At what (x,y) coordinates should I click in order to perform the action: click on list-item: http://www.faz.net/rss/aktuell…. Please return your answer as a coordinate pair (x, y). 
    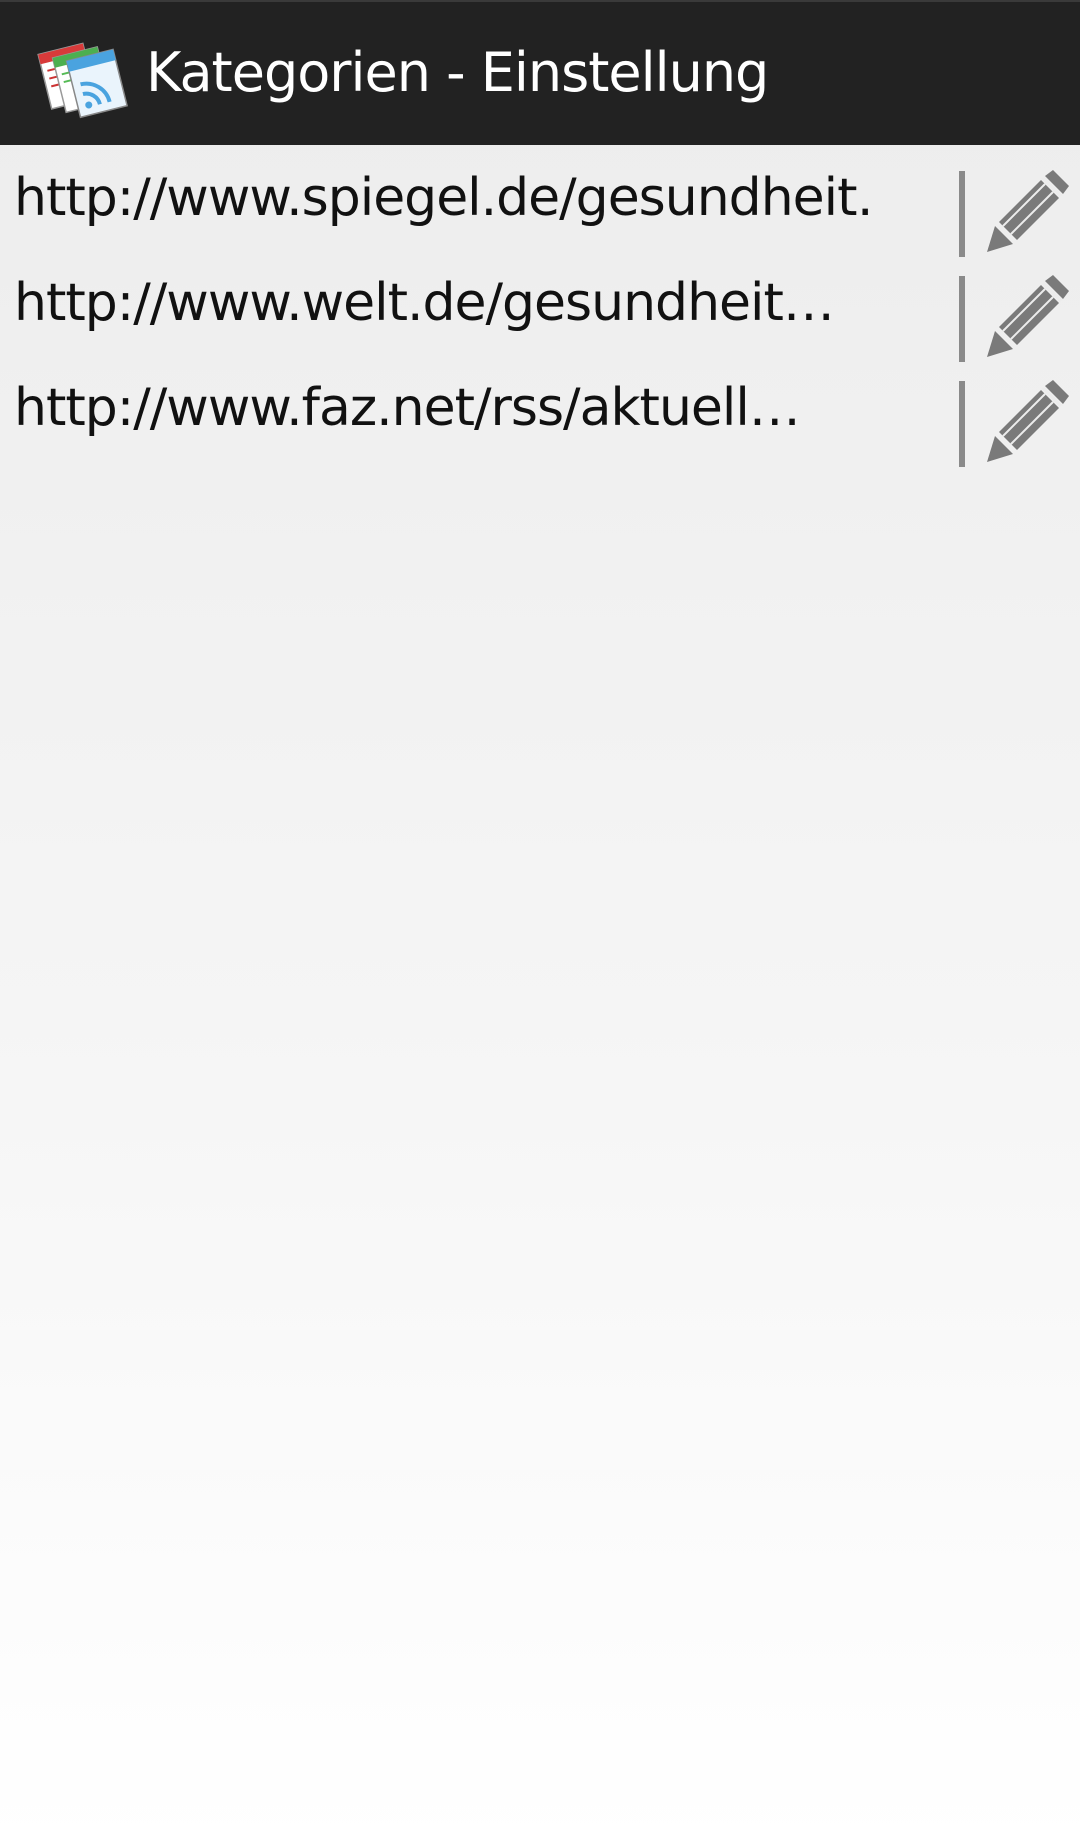
    Looking at the image, I should click on (540, 411).